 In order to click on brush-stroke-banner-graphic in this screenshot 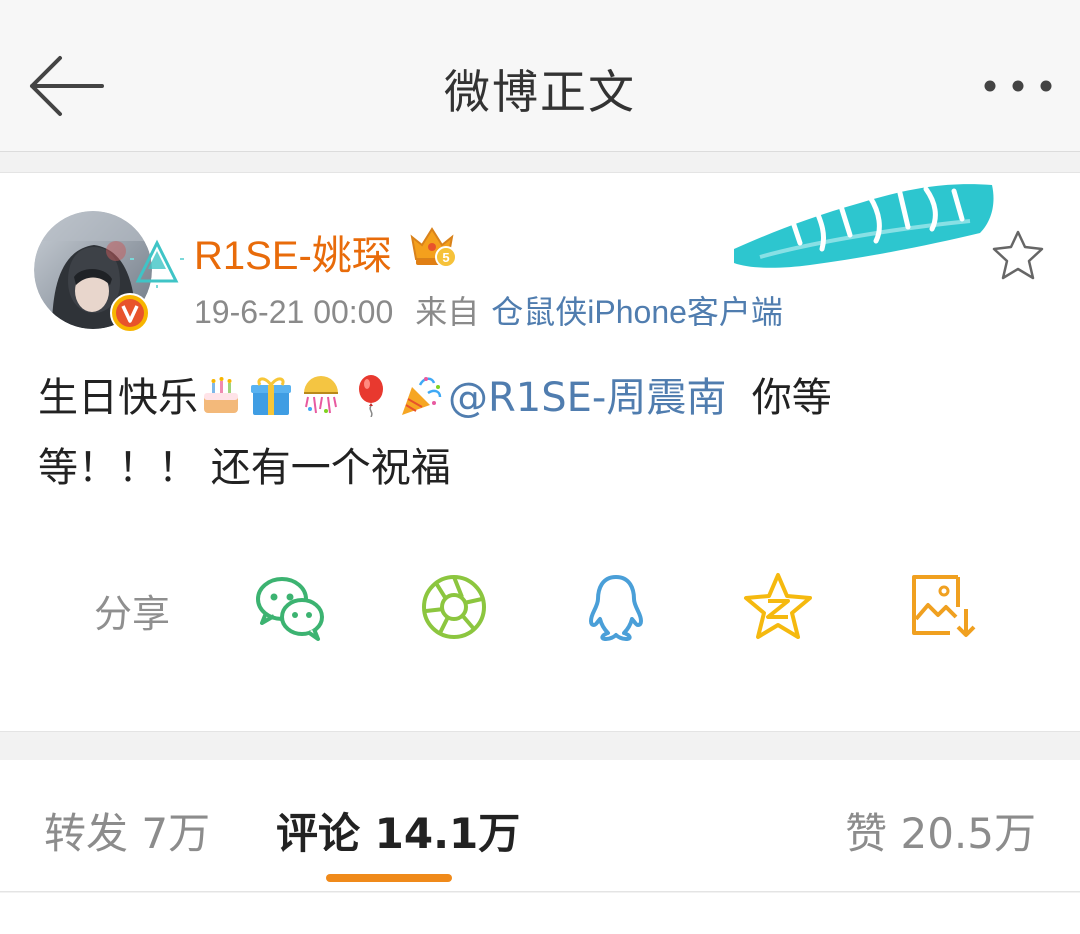, I will do `click(864, 226)`.